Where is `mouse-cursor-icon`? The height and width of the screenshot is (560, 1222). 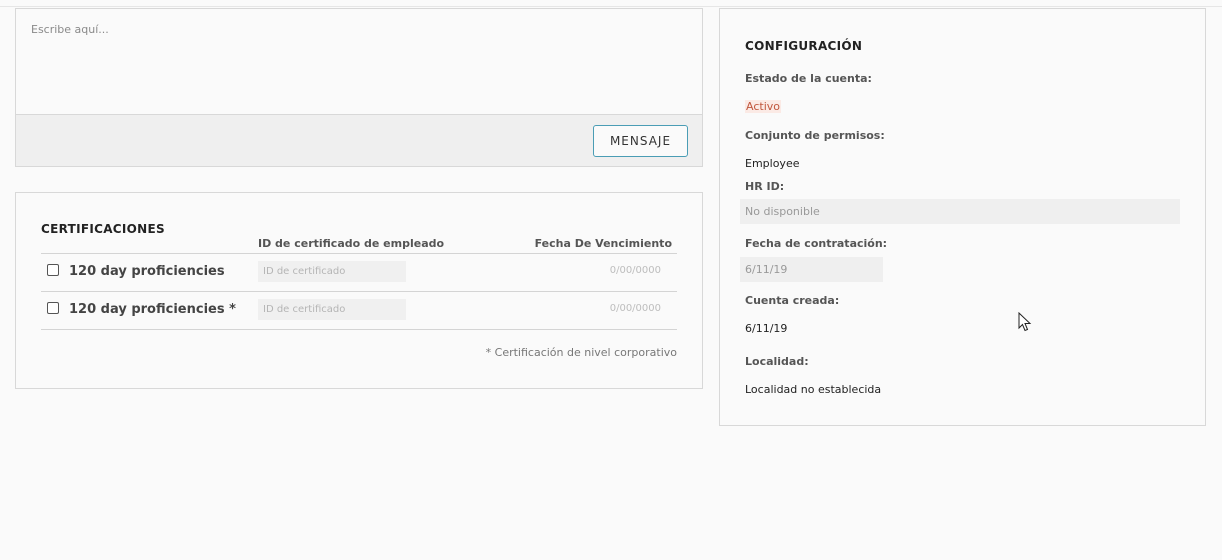
mouse-cursor-icon is located at coordinates (1025, 322).